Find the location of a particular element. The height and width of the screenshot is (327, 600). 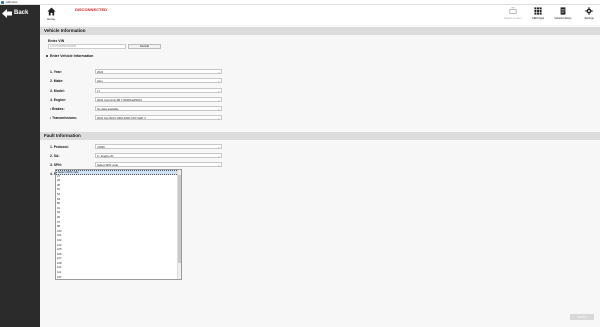

app-icon is located at coordinates (2, 2).